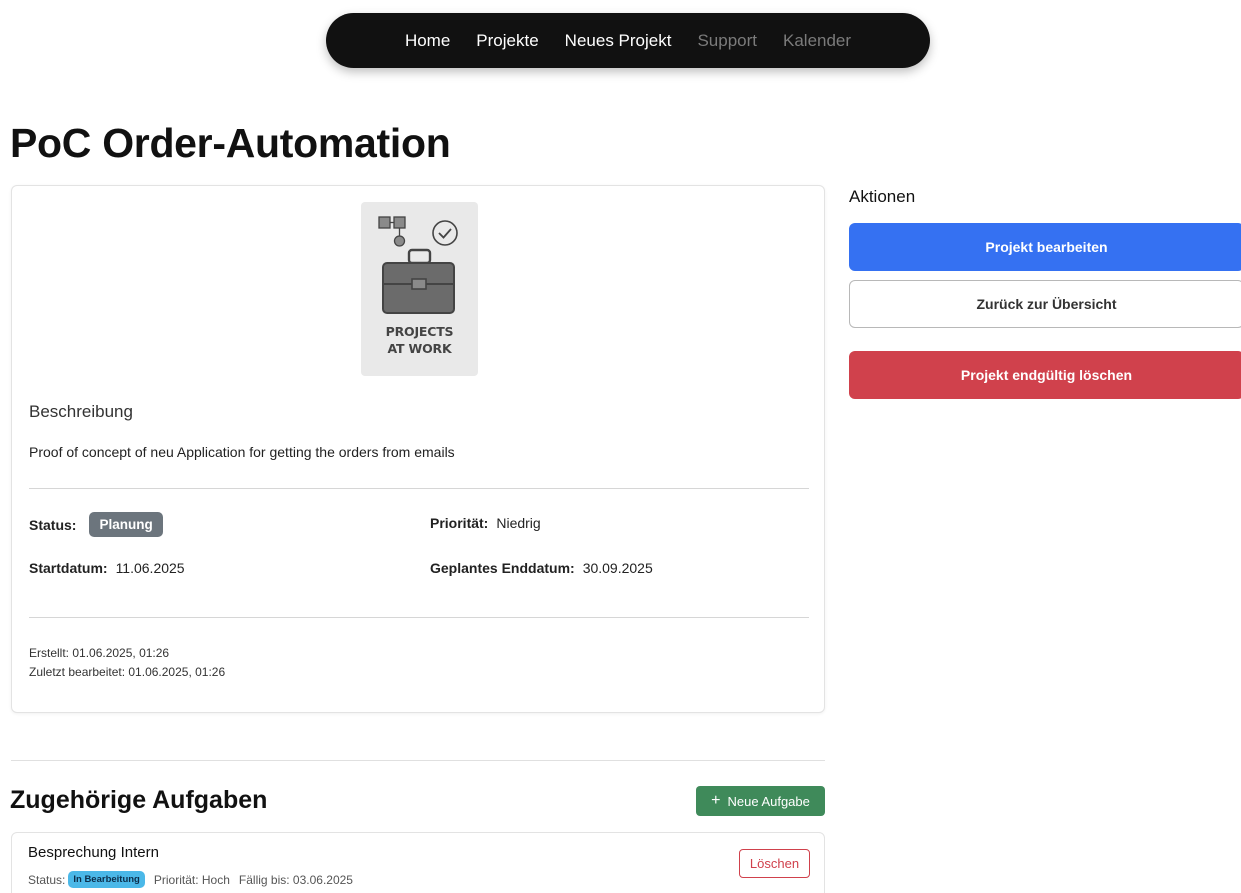 The image size is (1241, 893). I want to click on delete-task-button: Löschen, so click(774, 863).